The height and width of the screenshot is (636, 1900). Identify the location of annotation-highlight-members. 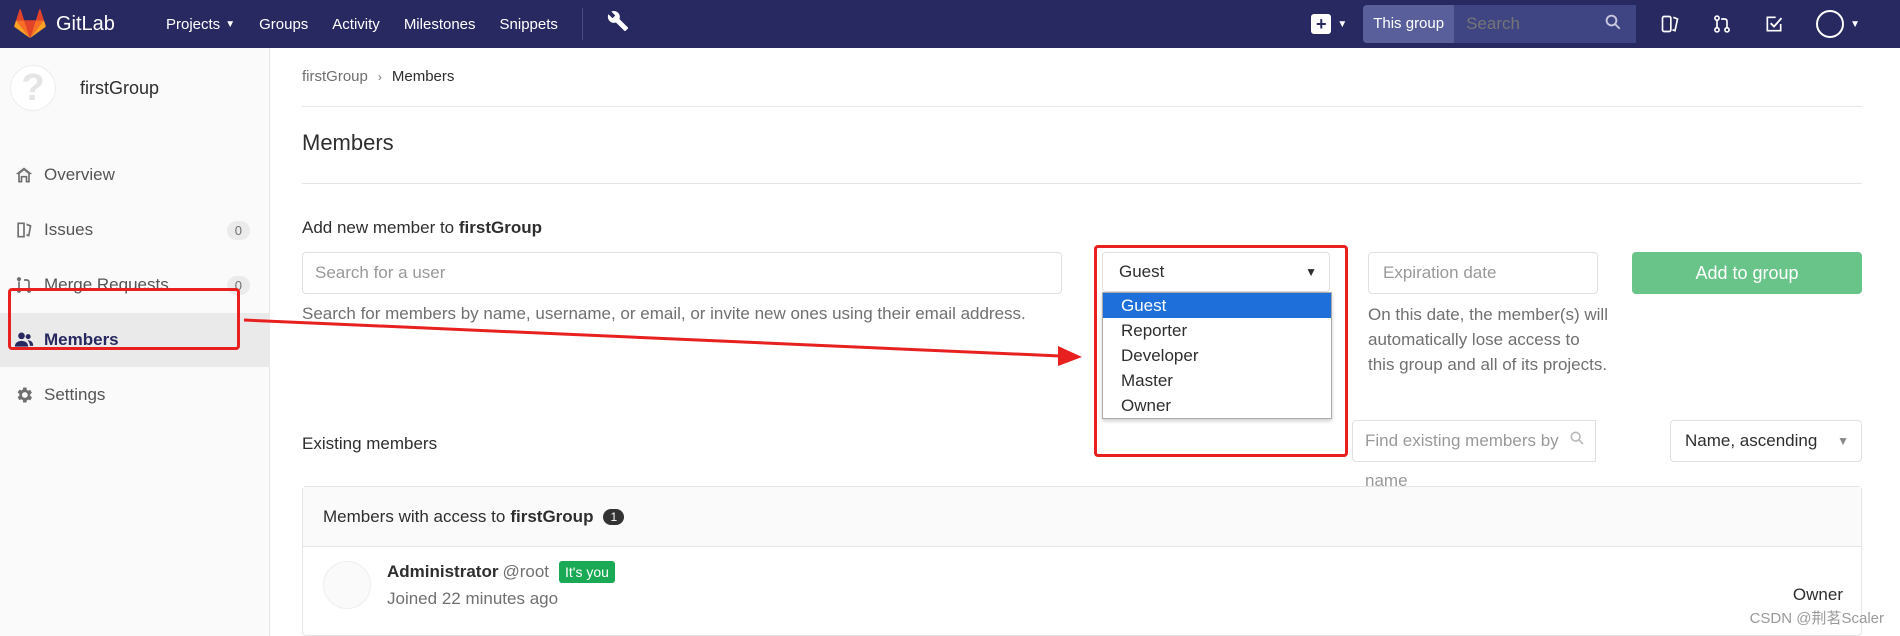
(124, 319).